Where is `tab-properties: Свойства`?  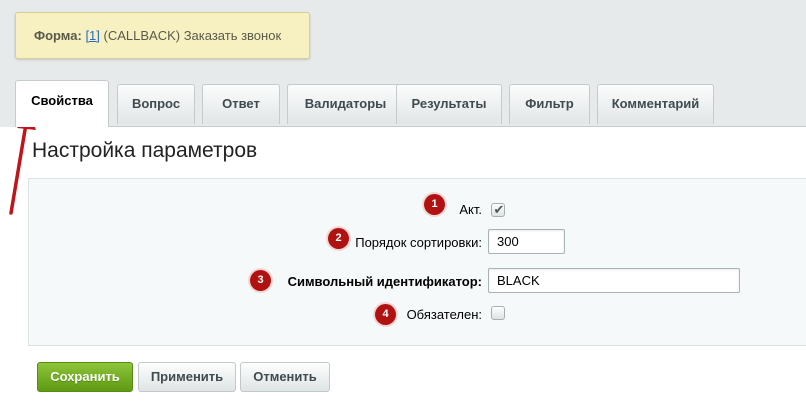
tab-properties: Свойства is located at coordinates (62, 103).